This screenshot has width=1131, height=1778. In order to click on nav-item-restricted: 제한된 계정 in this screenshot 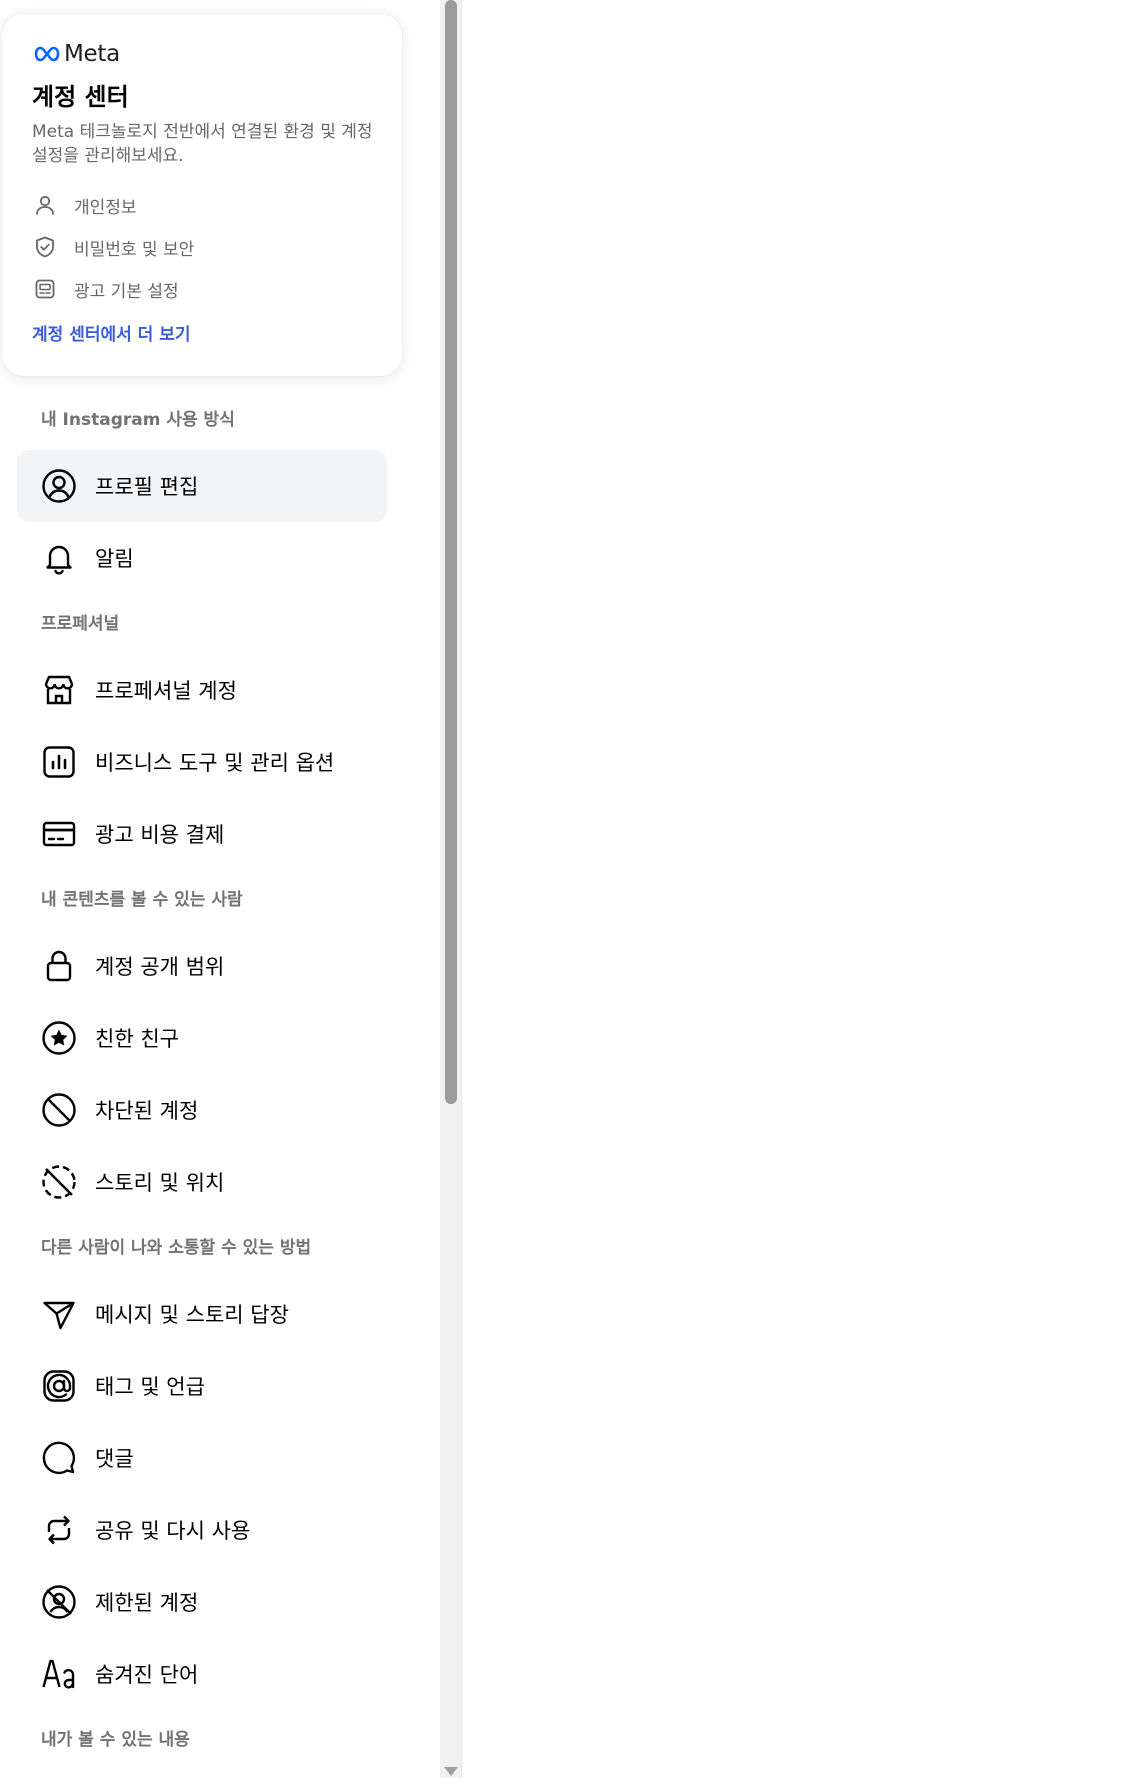, I will do `click(202, 1602)`.